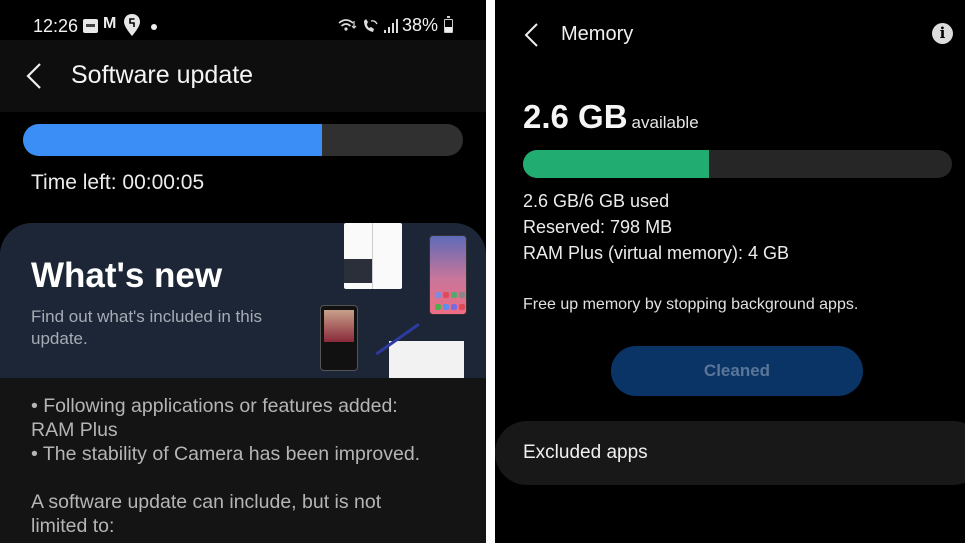 Image resolution: width=965 pixels, height=543 pixels. Describe the element at coordinates (118, 182) in the screenshot. I see `time-left-label: Time left: 00:00:05` at that location.